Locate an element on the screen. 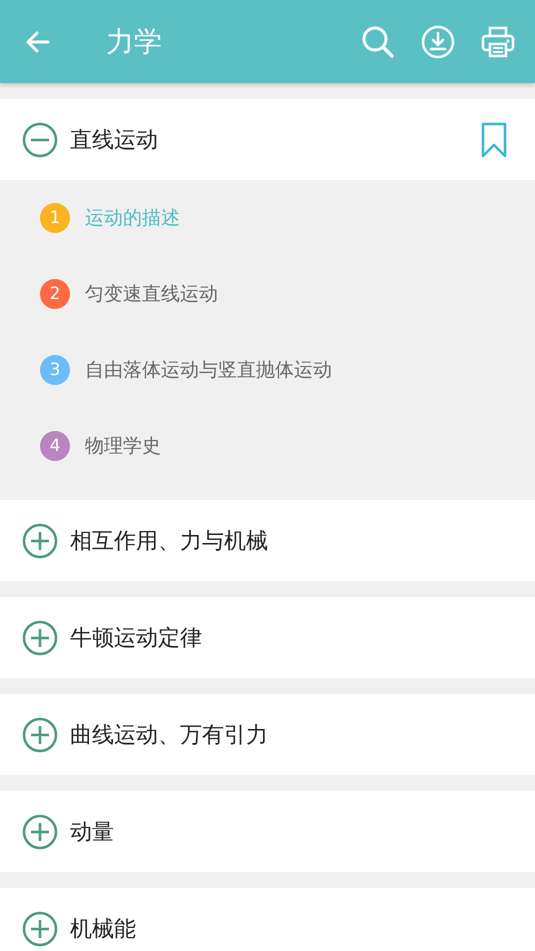 This screenshot has width=535, height=951. section-header: 直线运动 is located at coordinates (267, 139).